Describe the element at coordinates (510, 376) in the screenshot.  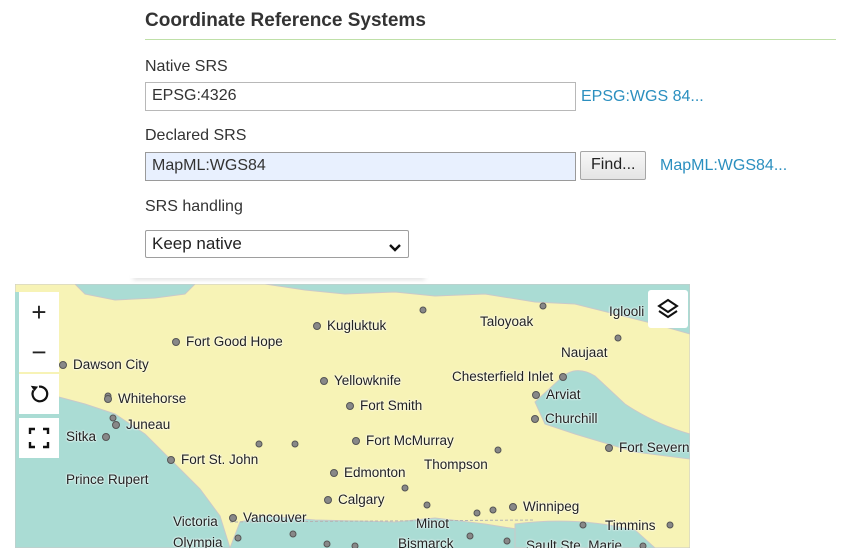
I see `city-label: Chesterfield Inlet` at that location.